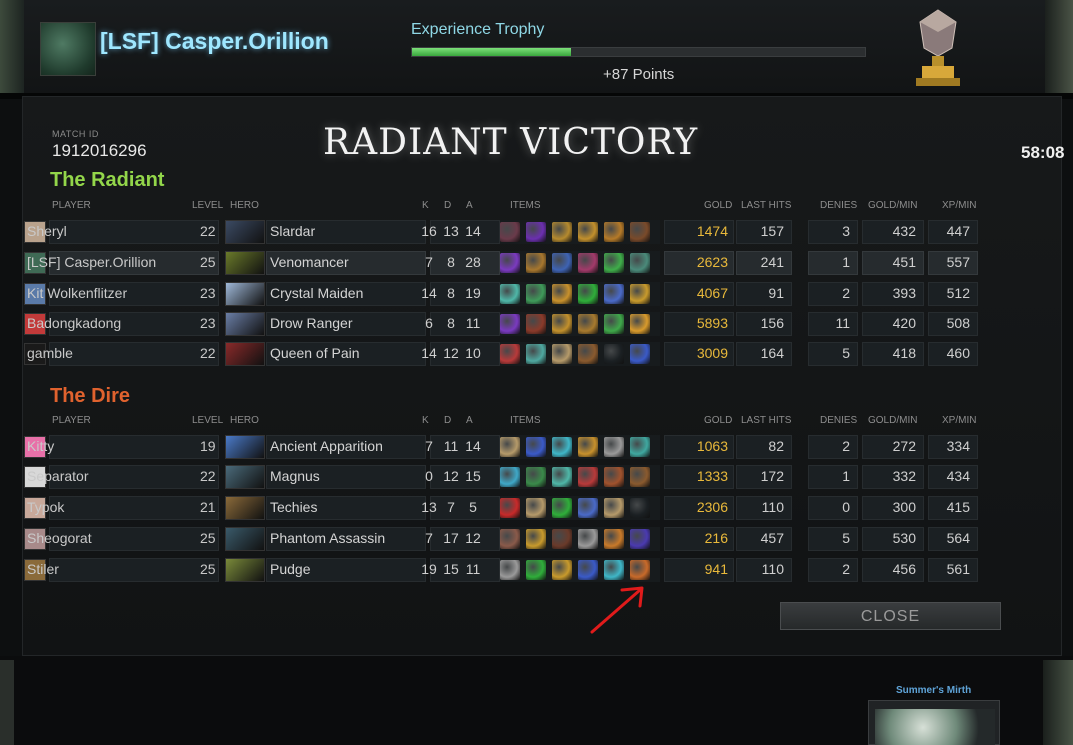 The height and width of the screenshot is (745, 1073). Describe the element at coordinates (59, 538) in the screenshot. I see `player-name: Sheogorat` at that location.